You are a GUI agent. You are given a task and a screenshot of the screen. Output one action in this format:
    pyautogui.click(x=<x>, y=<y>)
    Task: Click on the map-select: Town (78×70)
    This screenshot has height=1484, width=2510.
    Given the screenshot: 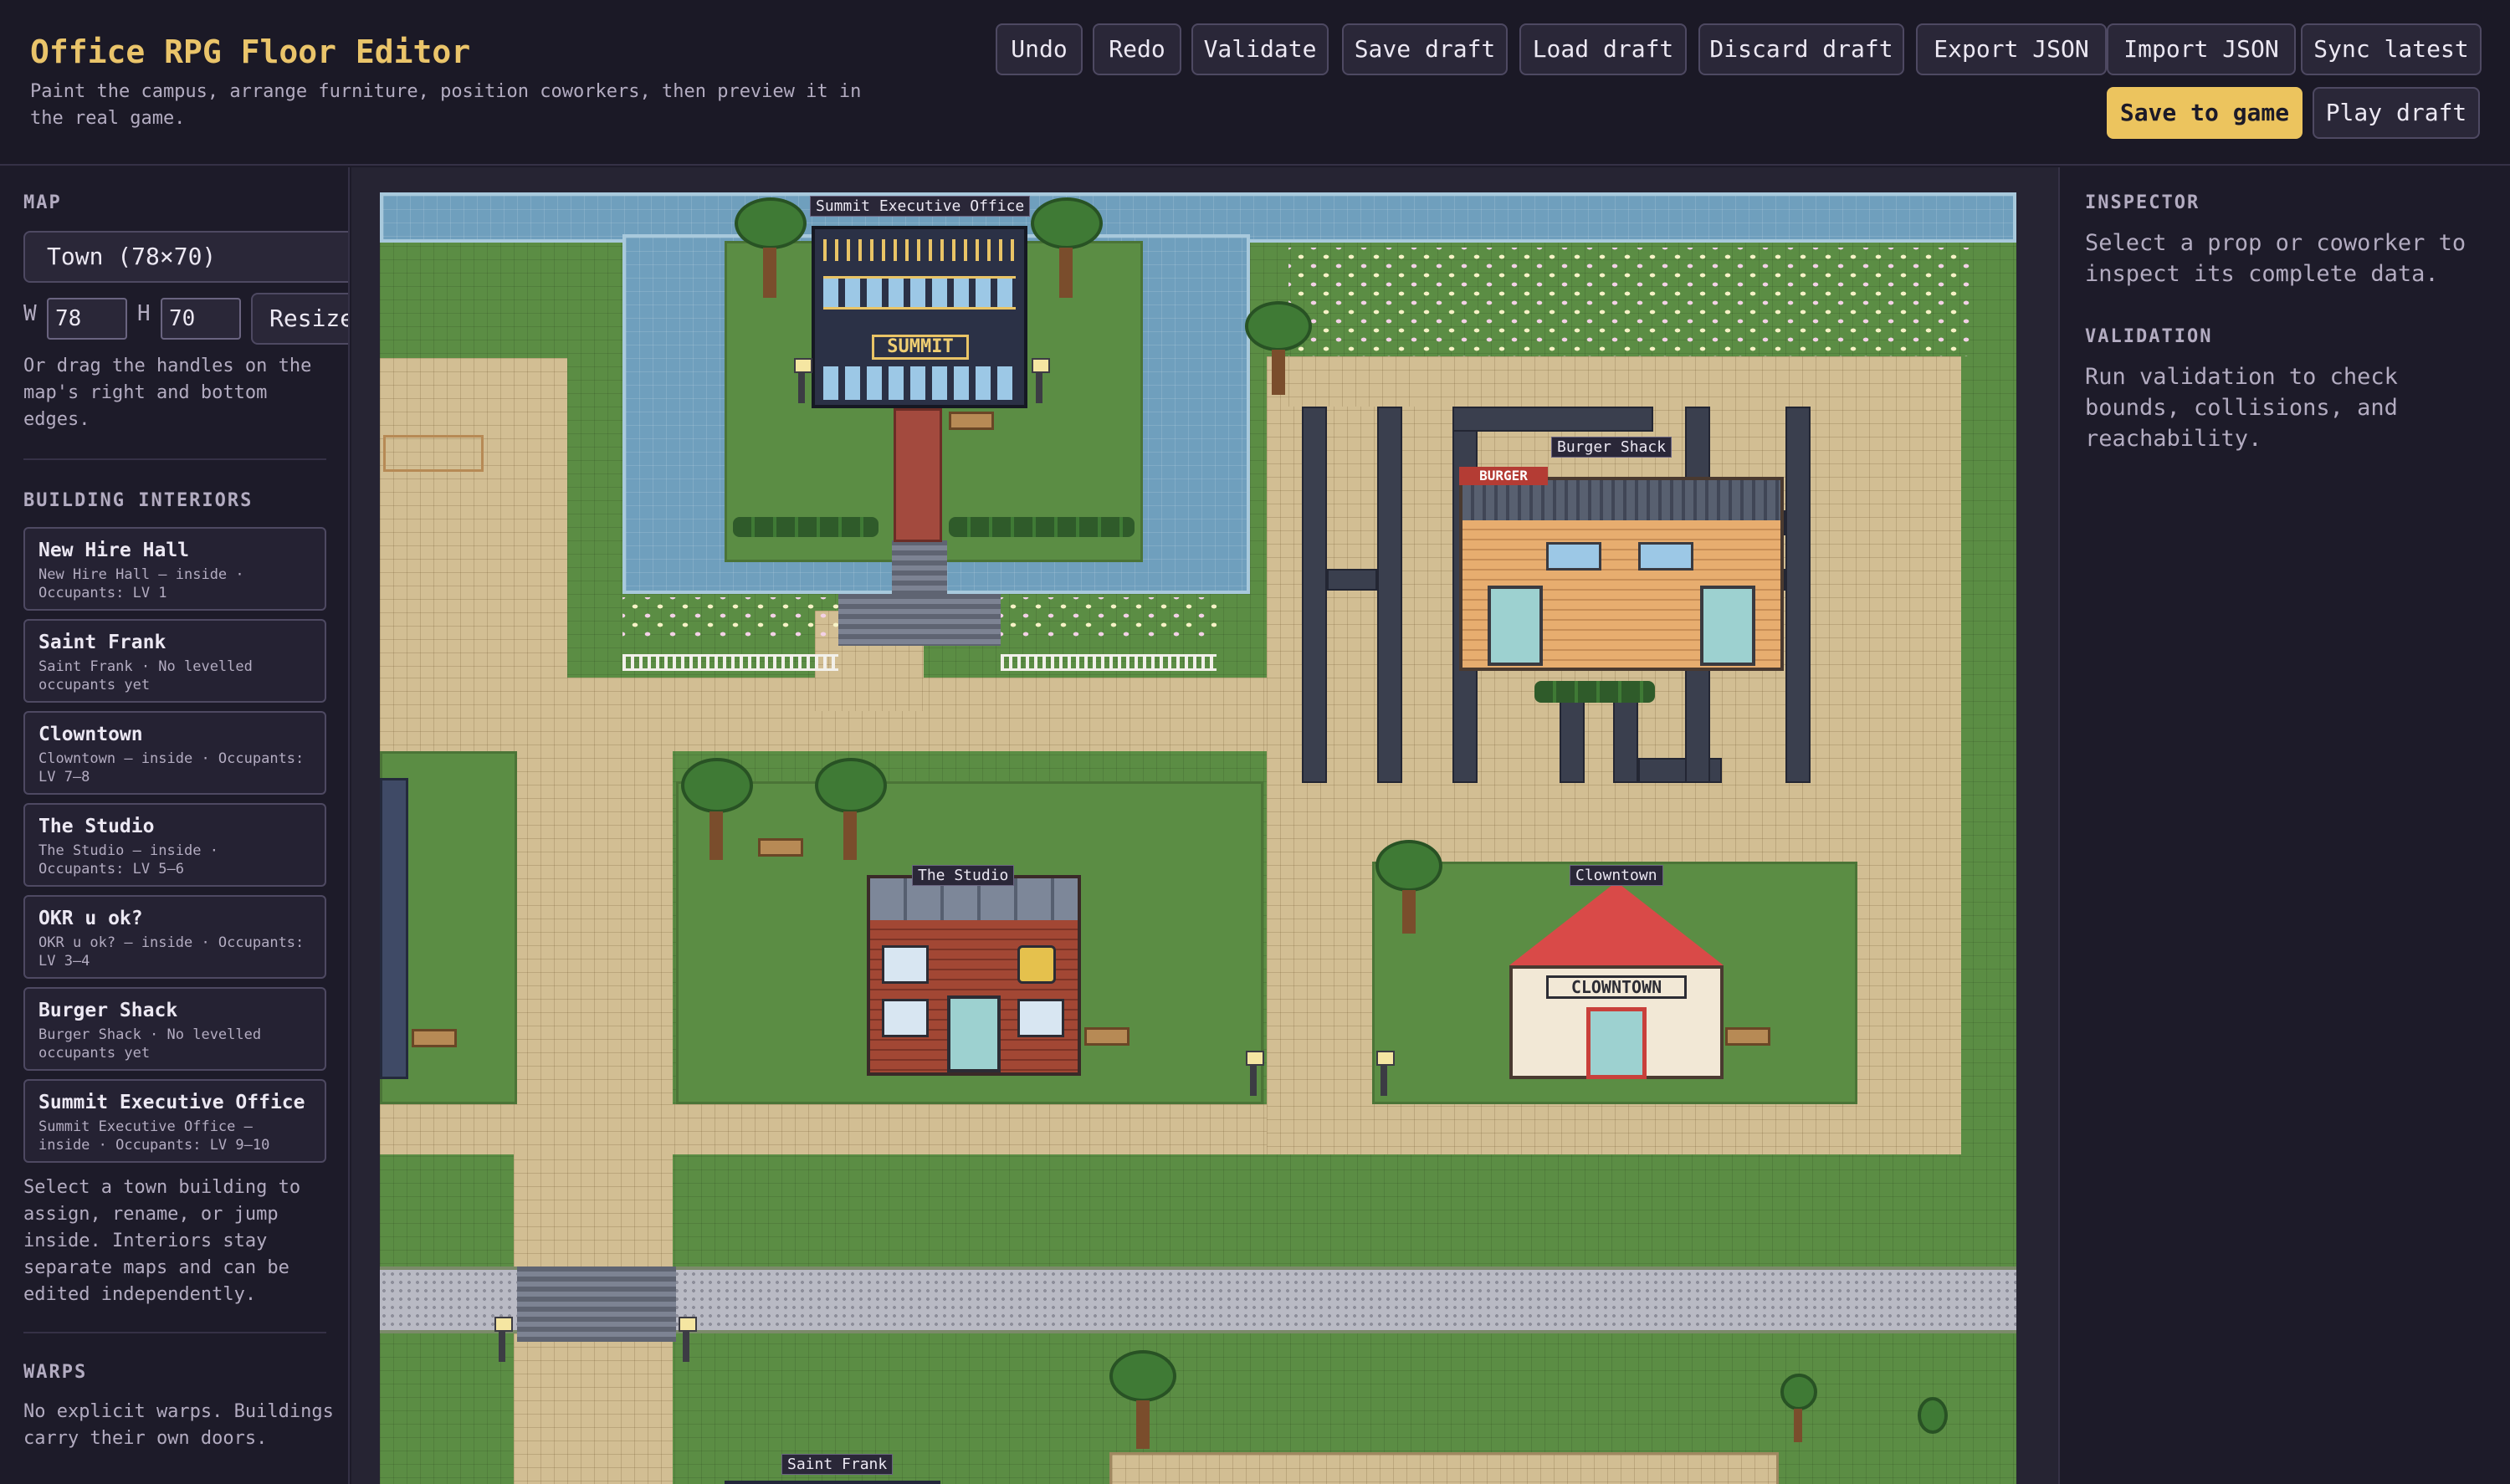 What is the action you would take?
    pyautogui.click(x=185, y=257)
    